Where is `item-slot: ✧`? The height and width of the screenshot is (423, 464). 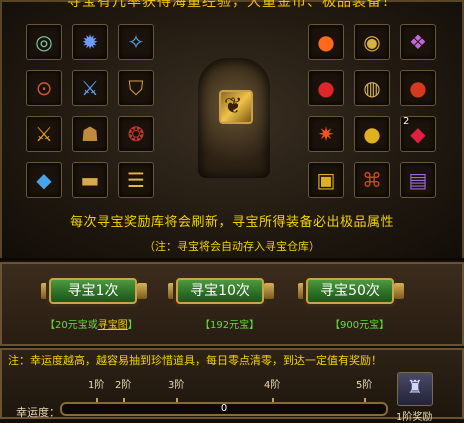 item-slot: ✧ is located at coordinates (136, 42).